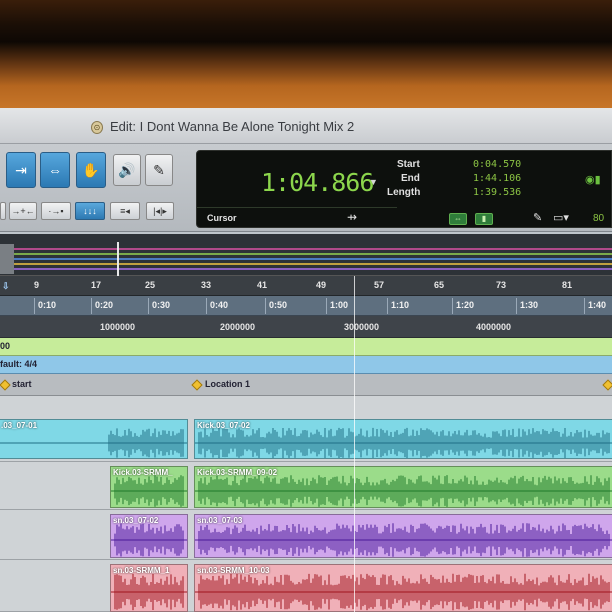 Image resolution: width=612 pixels, height=612 pixels. What do you see at coordinates (439, 285) in the screenshot?
I see `bar-tick: 65` at bounding box center [439, 285].